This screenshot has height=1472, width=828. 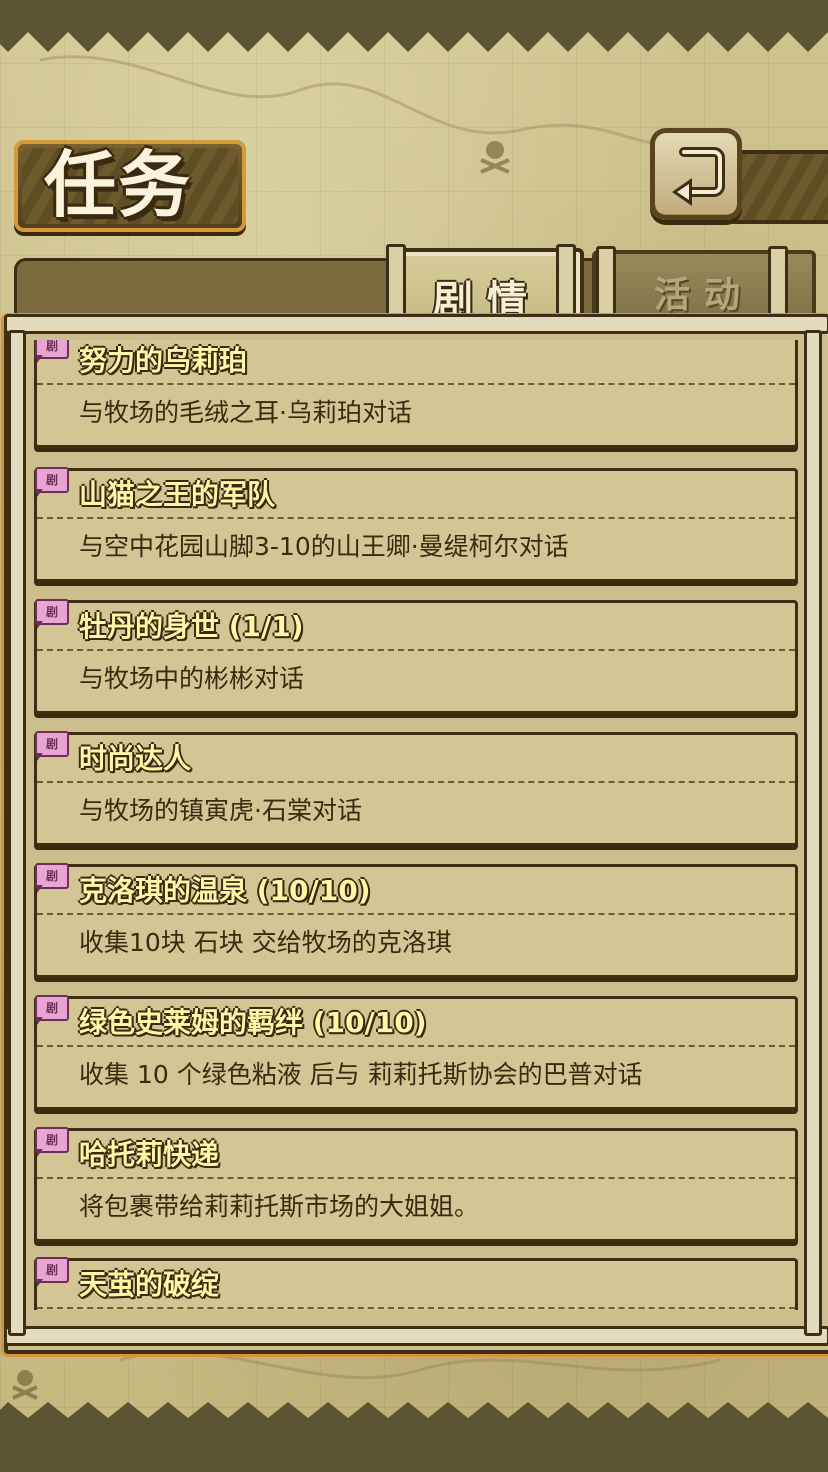 I want to click on back-arrow-icon, so click(x=698, y=176).